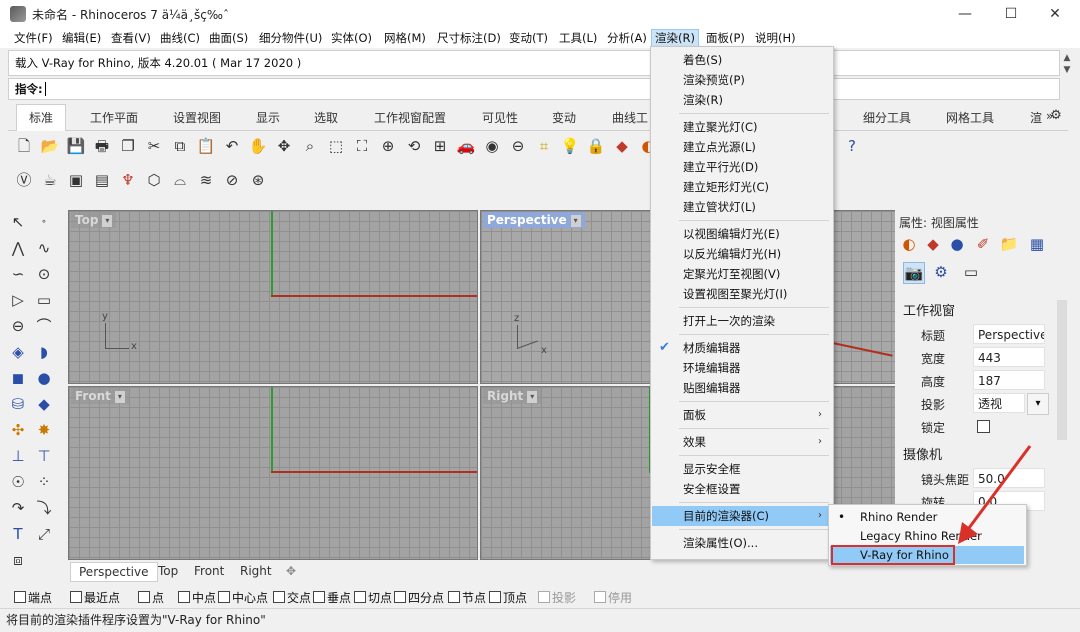 Image resolution: width=1080 pixels, height=632 pixels. Describe the element at coordinates (1056, 116) in the screenshot. I see `settings-gear-icon: ⚙` at that location.